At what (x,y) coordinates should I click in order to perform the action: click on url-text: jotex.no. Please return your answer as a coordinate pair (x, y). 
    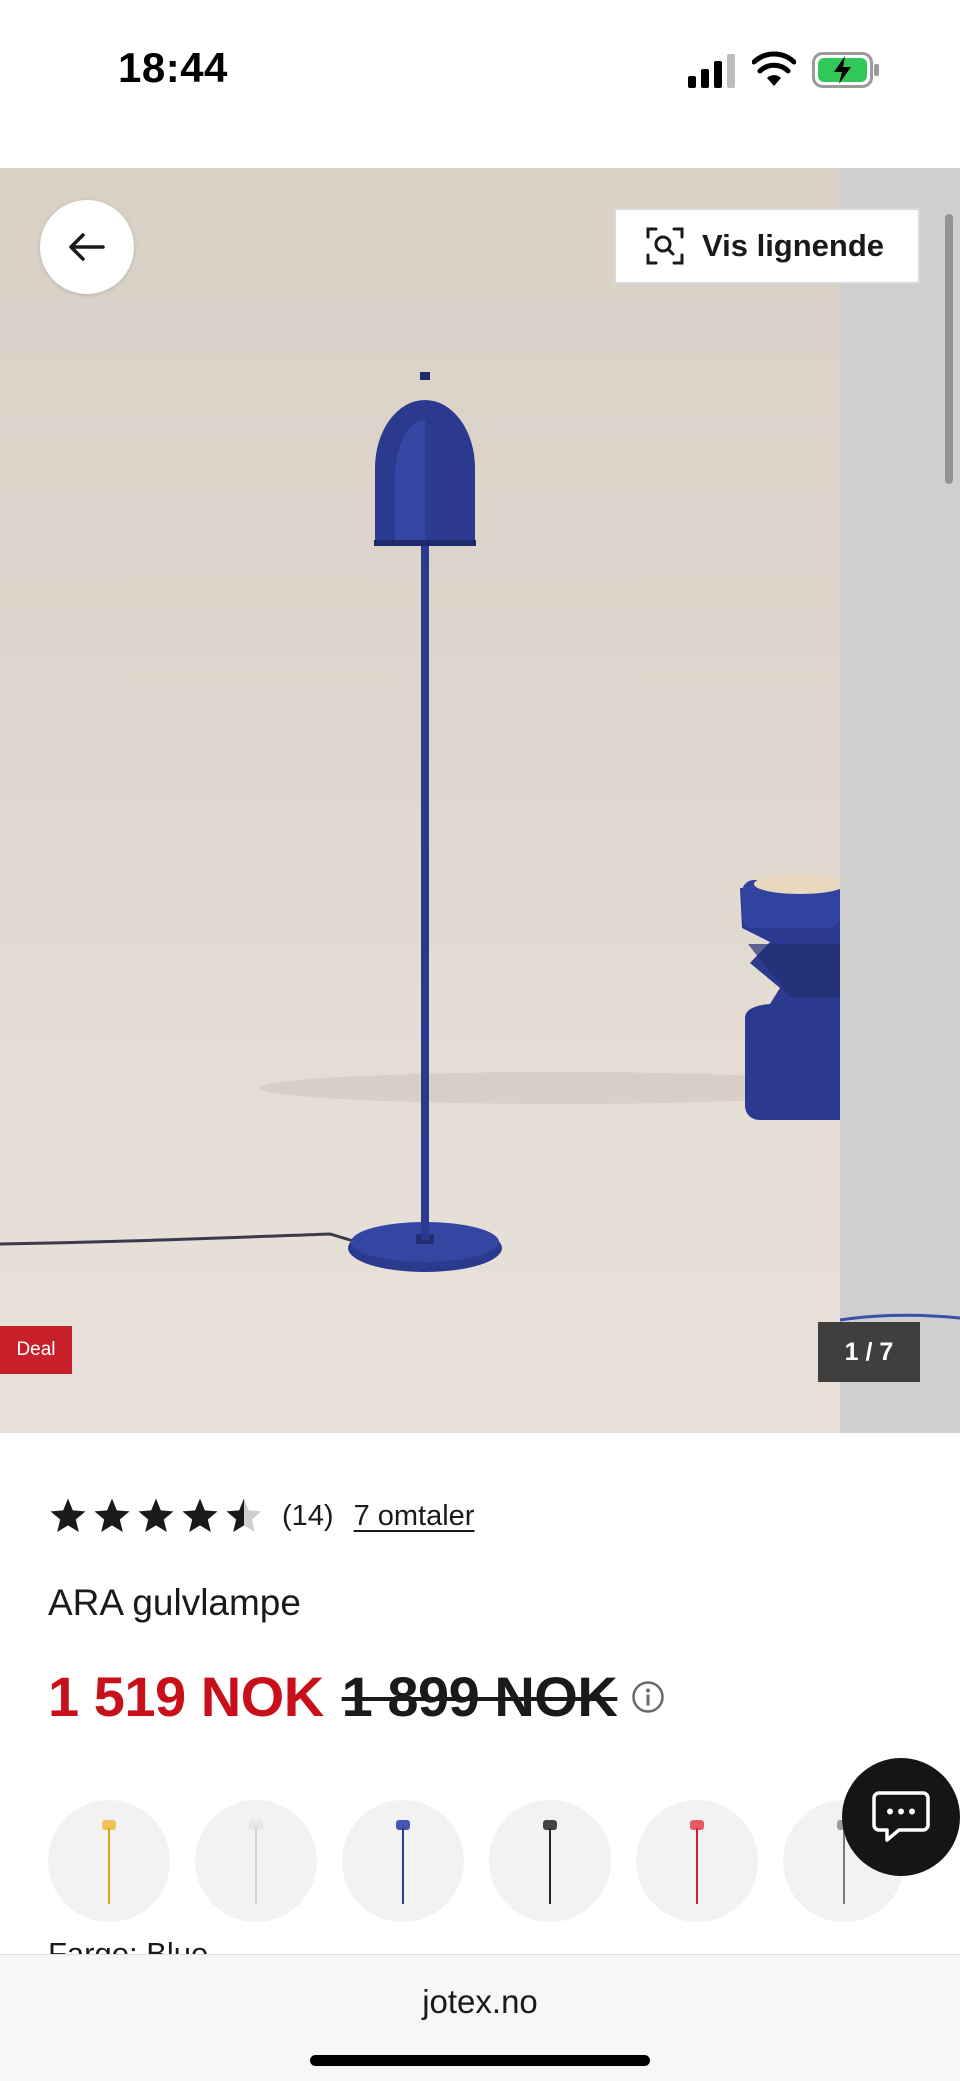
    Looking at the image, I should click on (480, 2002).